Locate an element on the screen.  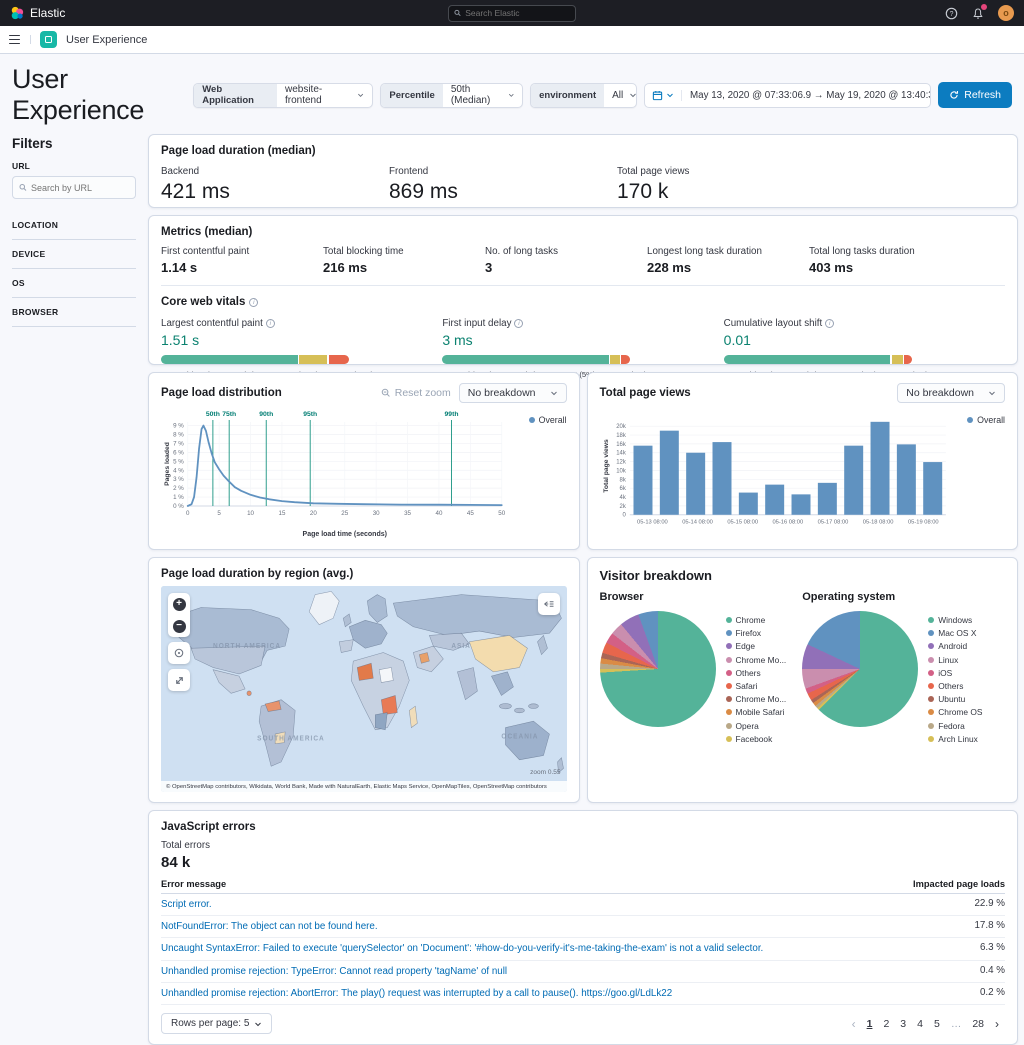
refresh-icon is located at coordinates (954, 94).